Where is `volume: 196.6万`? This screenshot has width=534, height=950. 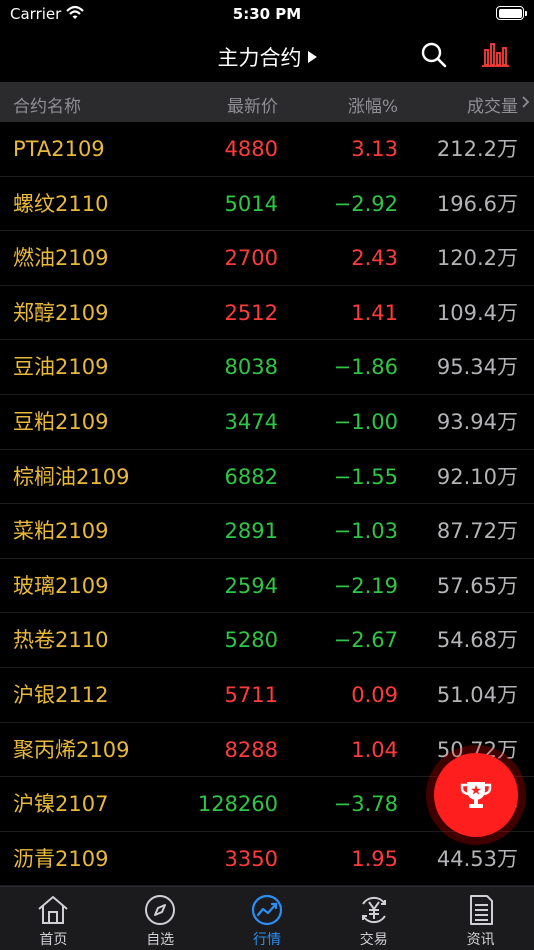
volume: 196.6万 is located at coordinates (477, 203).